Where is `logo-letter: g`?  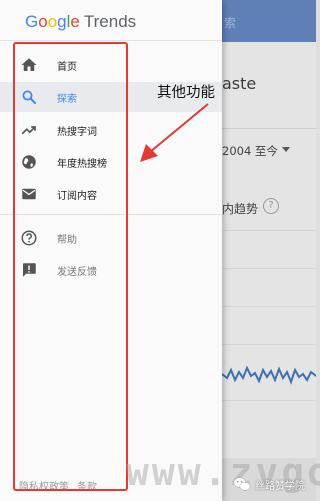 logo-letter: g is located at coordinates (62, 21).